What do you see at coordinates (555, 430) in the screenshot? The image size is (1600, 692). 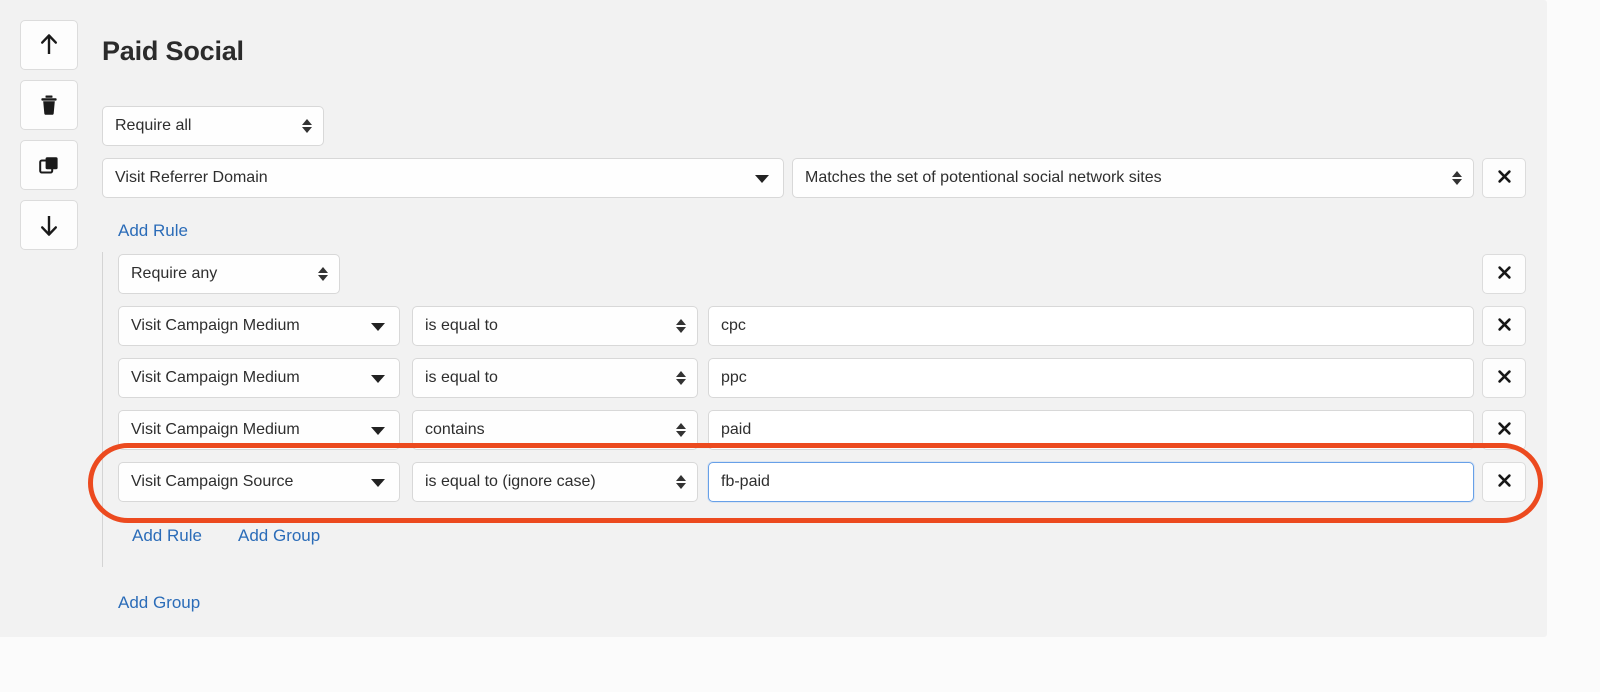 I see `rule-operator-select: contains` at bounding box center [555, 430].